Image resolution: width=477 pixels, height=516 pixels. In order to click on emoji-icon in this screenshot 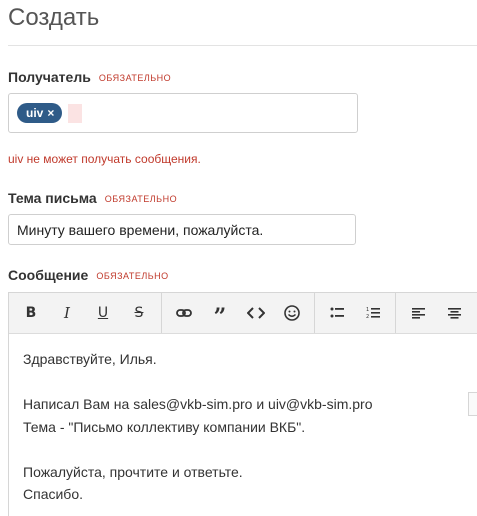, I will do `click(292, 313)`.